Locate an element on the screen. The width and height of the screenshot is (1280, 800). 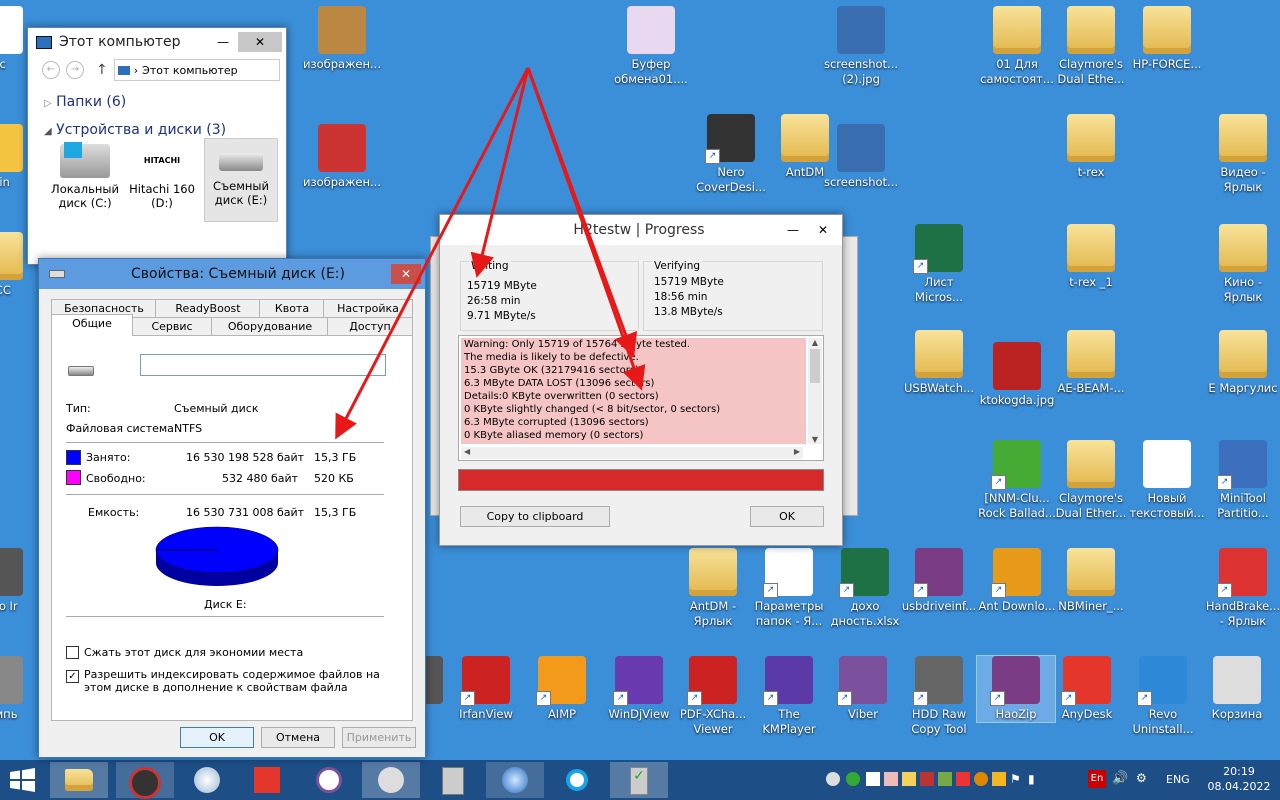
desktop-icon-trex1: t-rex _1 is located at coordinates (1091, 257).